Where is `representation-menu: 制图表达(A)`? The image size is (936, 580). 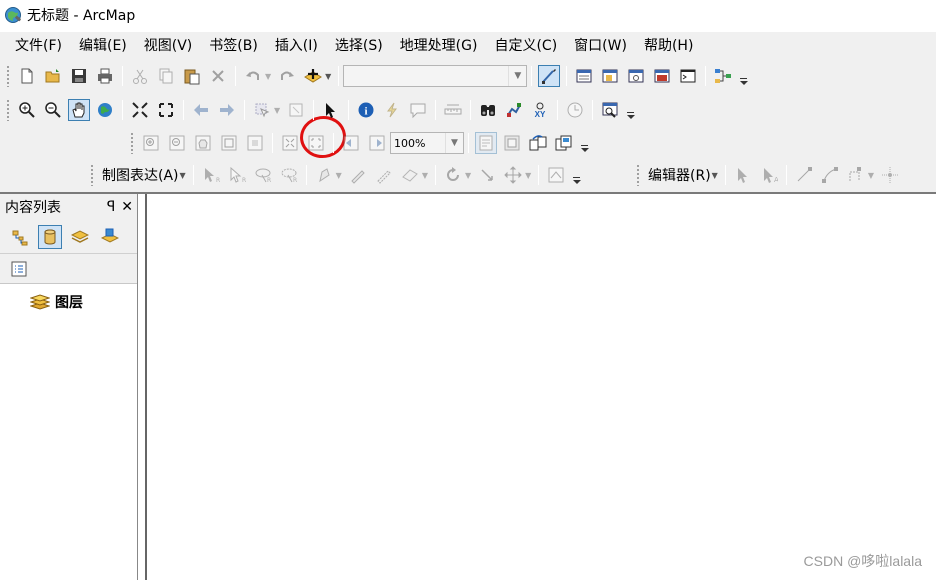
representation-menu: 制图表达(A) is located at coordinates (140, 175).